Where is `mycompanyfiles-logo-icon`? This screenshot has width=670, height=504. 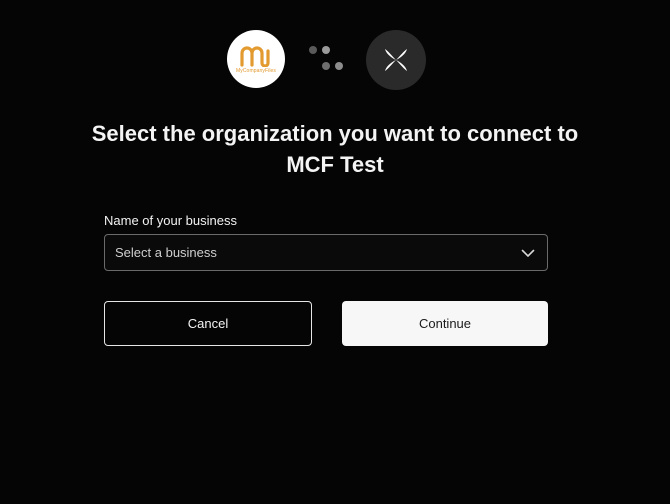
mycompanyfiles-logo-icon is located at coordinates (255, 56).